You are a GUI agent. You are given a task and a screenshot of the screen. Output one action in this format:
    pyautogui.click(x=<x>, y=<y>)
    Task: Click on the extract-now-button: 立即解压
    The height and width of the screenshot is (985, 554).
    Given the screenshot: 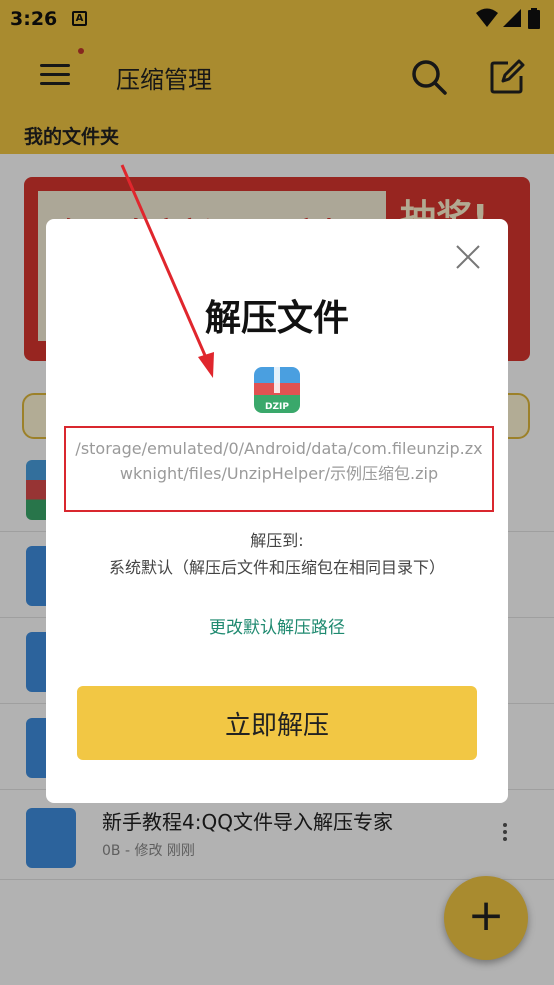 What is the action you would take?
    pyautogui.click(x=277, y=723)
    